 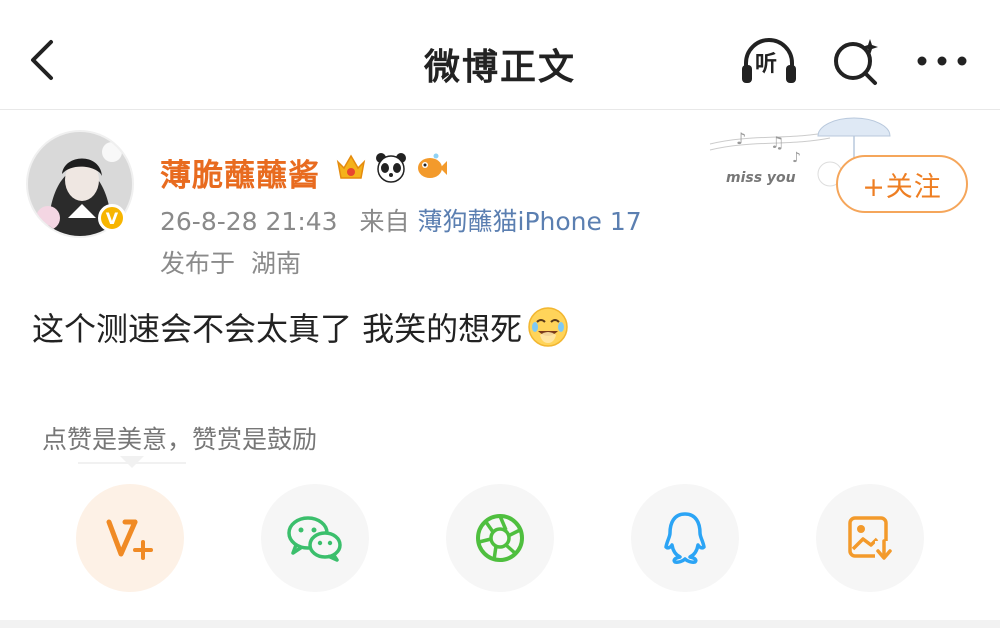 I want to click on reward-button, so click(x=130, y=538).